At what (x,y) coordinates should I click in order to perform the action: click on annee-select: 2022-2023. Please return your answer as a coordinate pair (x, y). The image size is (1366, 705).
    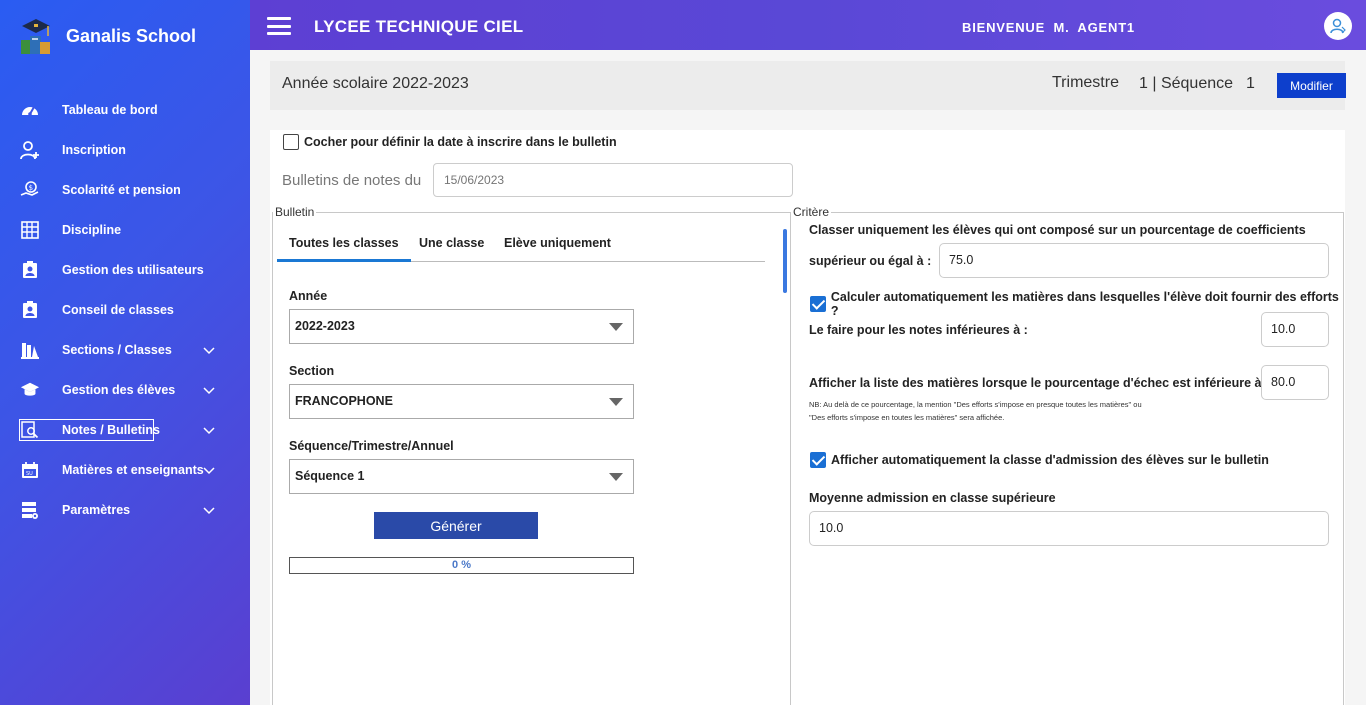
    Looking at the image, I should click on (461, 326).